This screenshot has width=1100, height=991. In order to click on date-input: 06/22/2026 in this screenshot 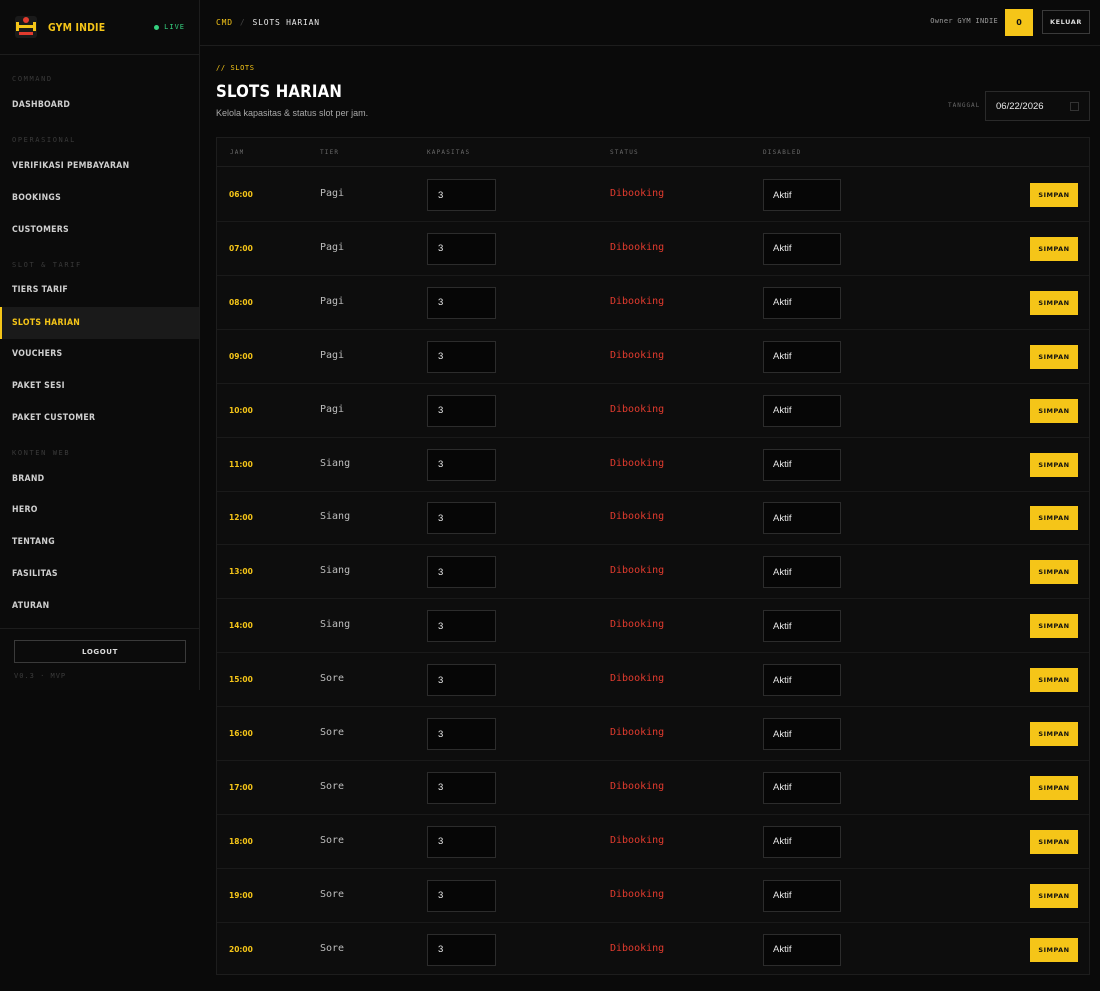, I will do `click(1037, 106)`.